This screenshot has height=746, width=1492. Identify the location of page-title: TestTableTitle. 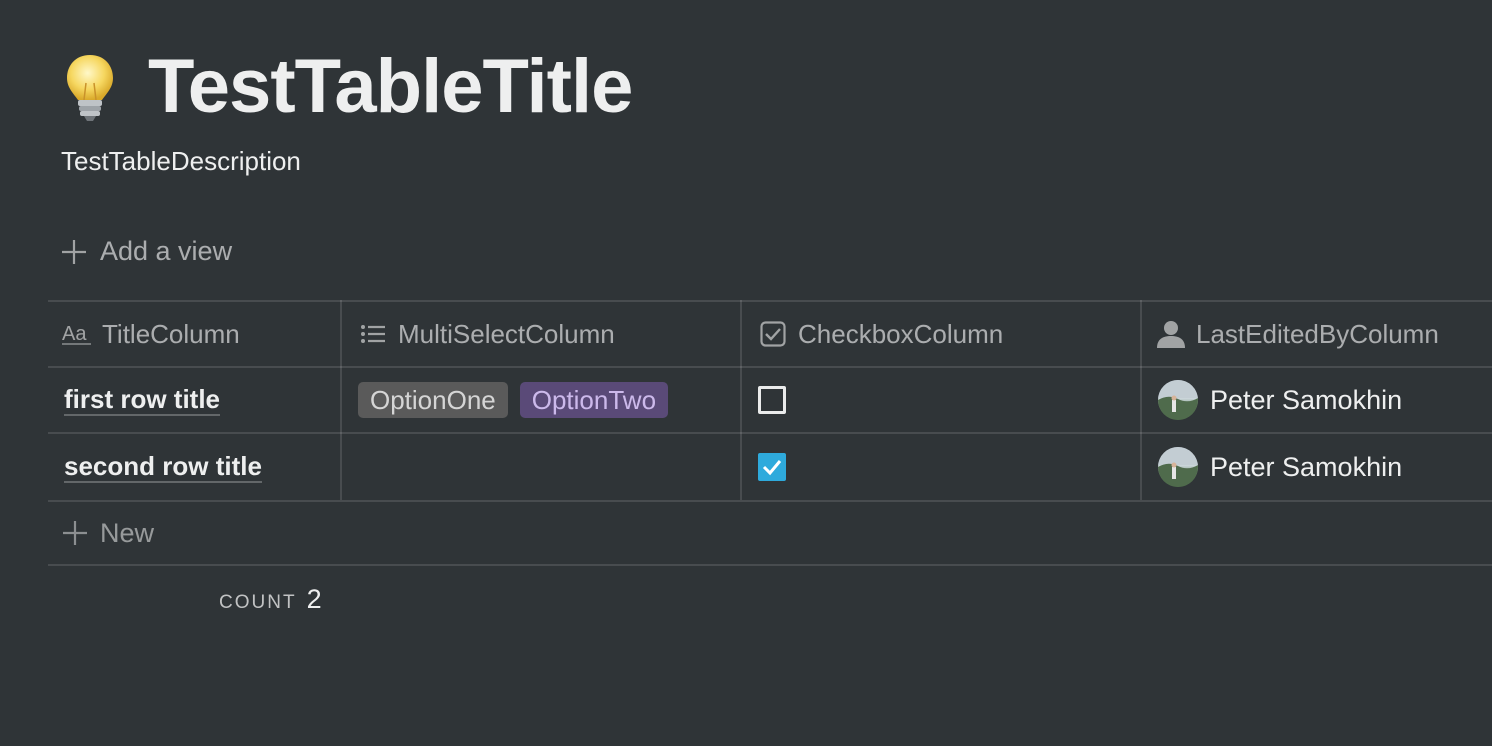
(390, 87).